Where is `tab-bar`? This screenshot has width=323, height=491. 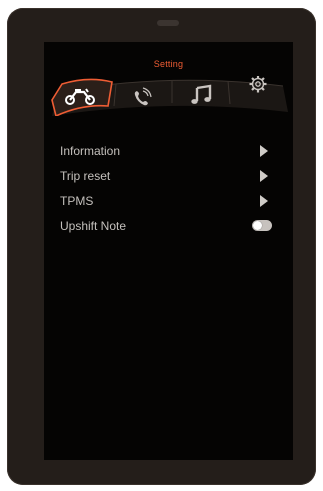 tab-bar is located at coordinates (168, 96).